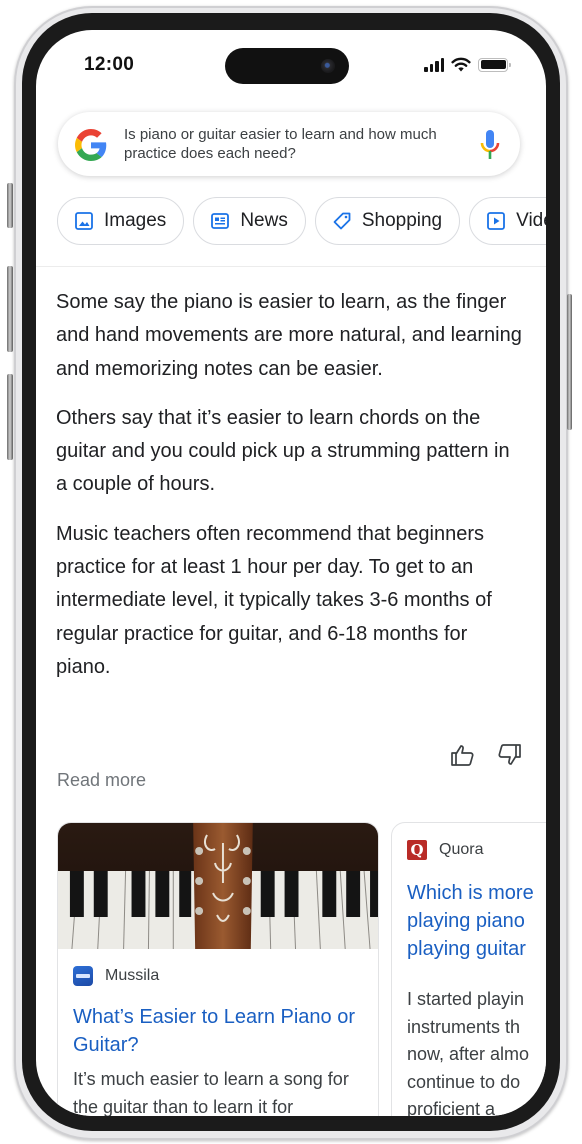 Image resolution: width=582 pixels, height=1144 pixels. Describe the element at coordinates (461, 64) in the screenshot. I see `wifi-icon` at that location.